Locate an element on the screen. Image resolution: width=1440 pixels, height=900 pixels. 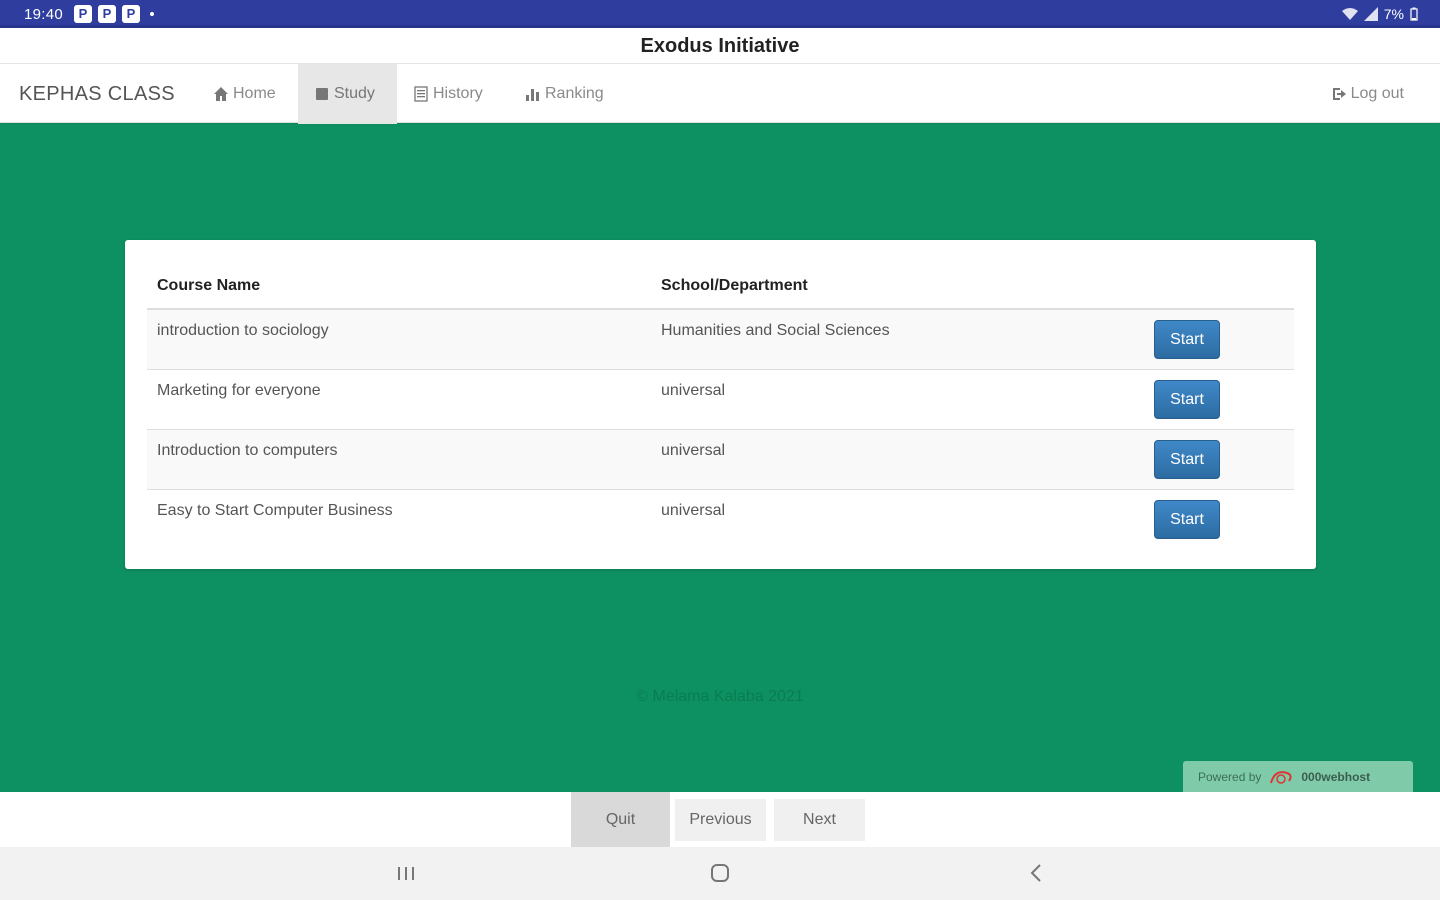
department-cell: Humanities and Social Sciences is located at coordinates (897, 339).